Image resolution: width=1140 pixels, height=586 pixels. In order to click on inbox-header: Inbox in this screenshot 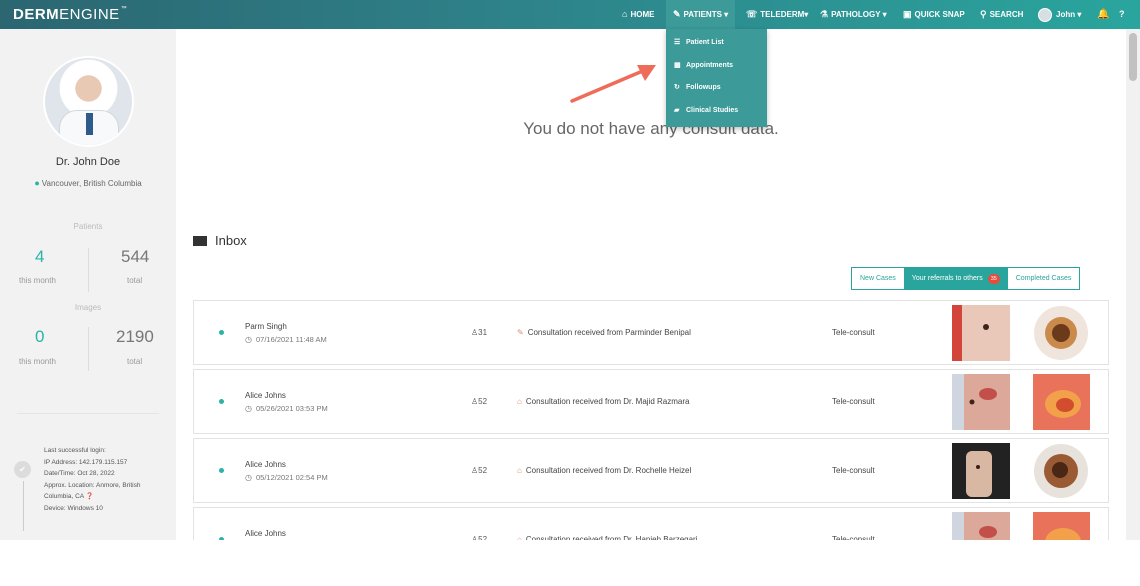, I will do `click(220, 240)`.